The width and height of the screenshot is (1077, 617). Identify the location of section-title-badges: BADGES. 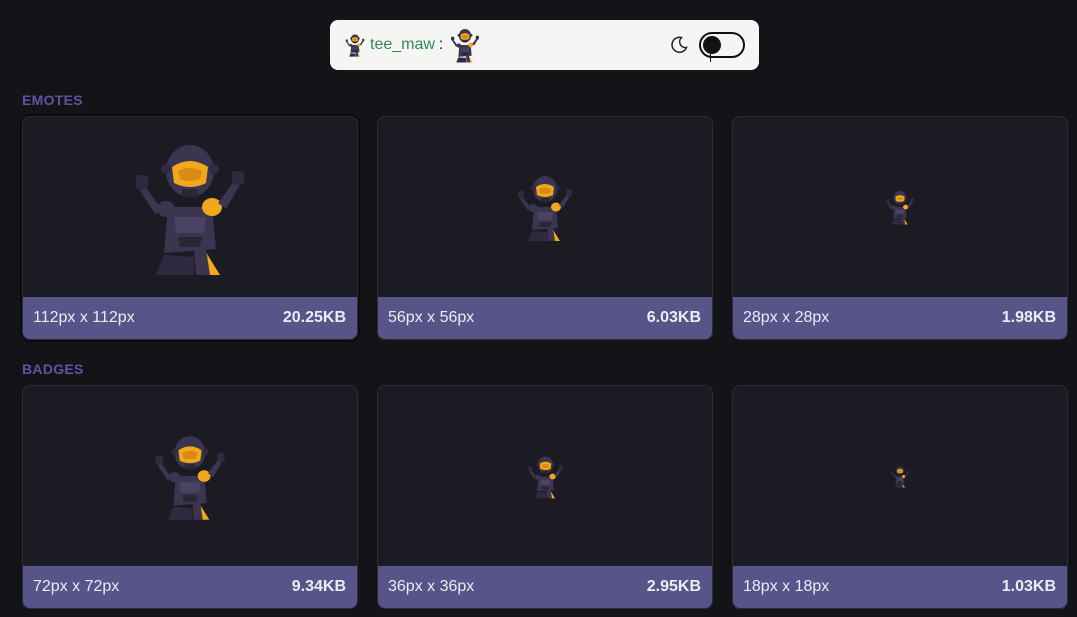
(53, 369).